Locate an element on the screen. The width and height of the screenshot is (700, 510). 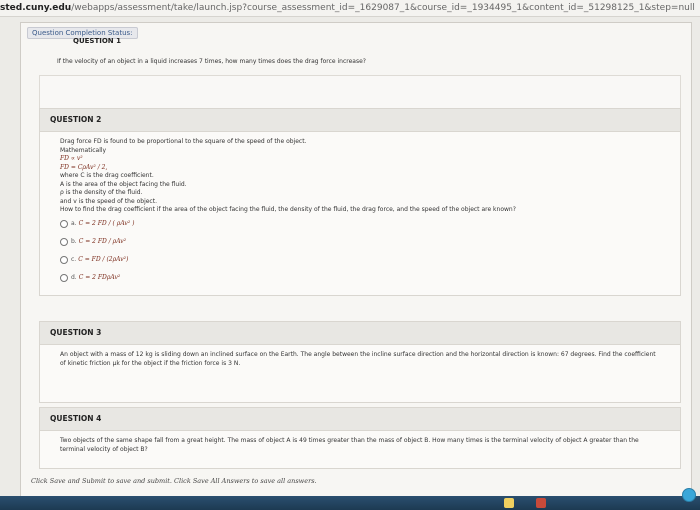
question-4-text: terminal velocity of object B? is located at coordinates (104, 449).